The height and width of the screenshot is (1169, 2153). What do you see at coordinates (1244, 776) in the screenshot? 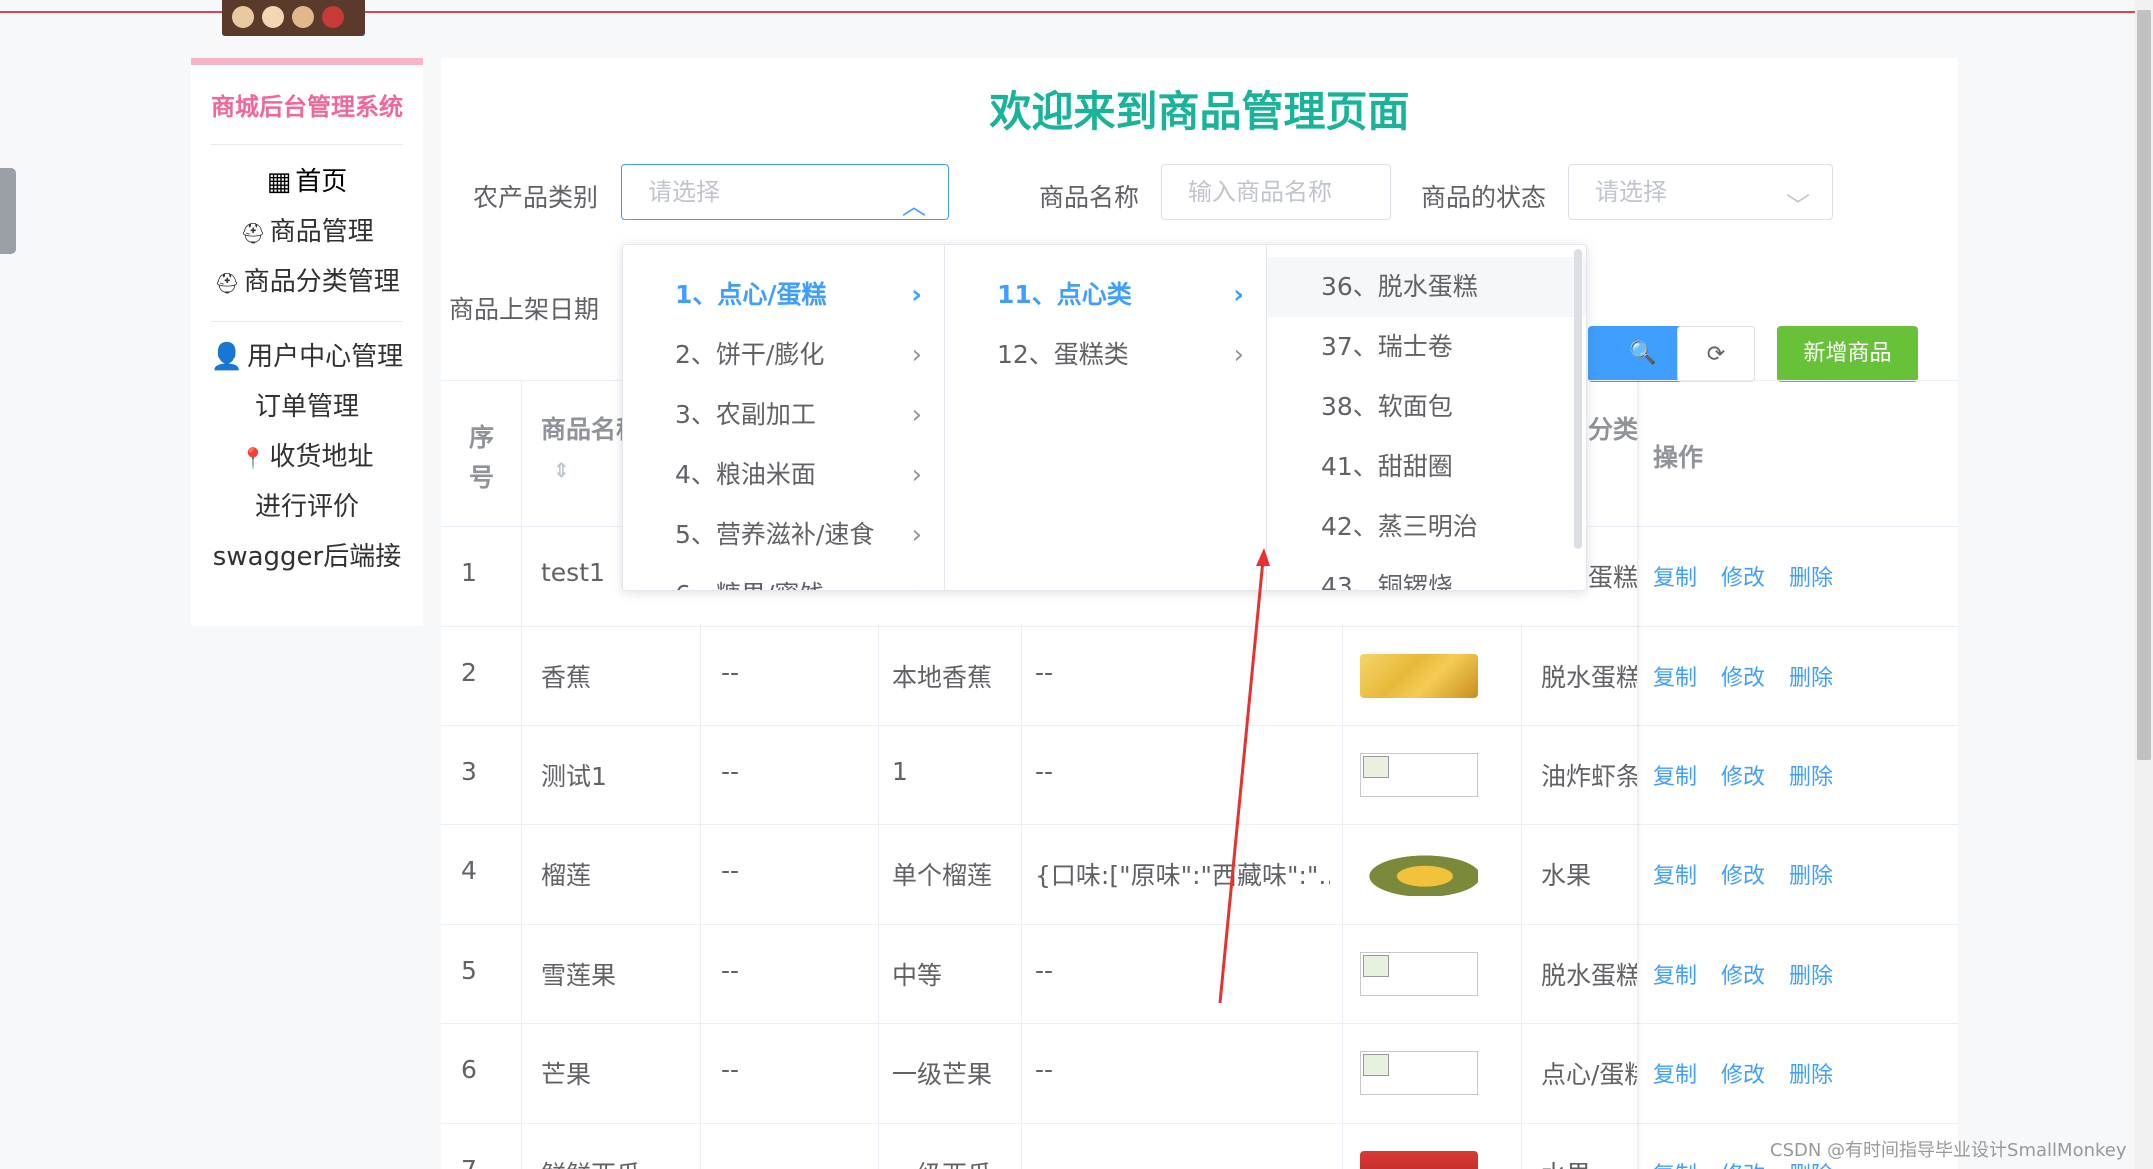
I see `annotation-arrow` at bounding box center [1244, 776].